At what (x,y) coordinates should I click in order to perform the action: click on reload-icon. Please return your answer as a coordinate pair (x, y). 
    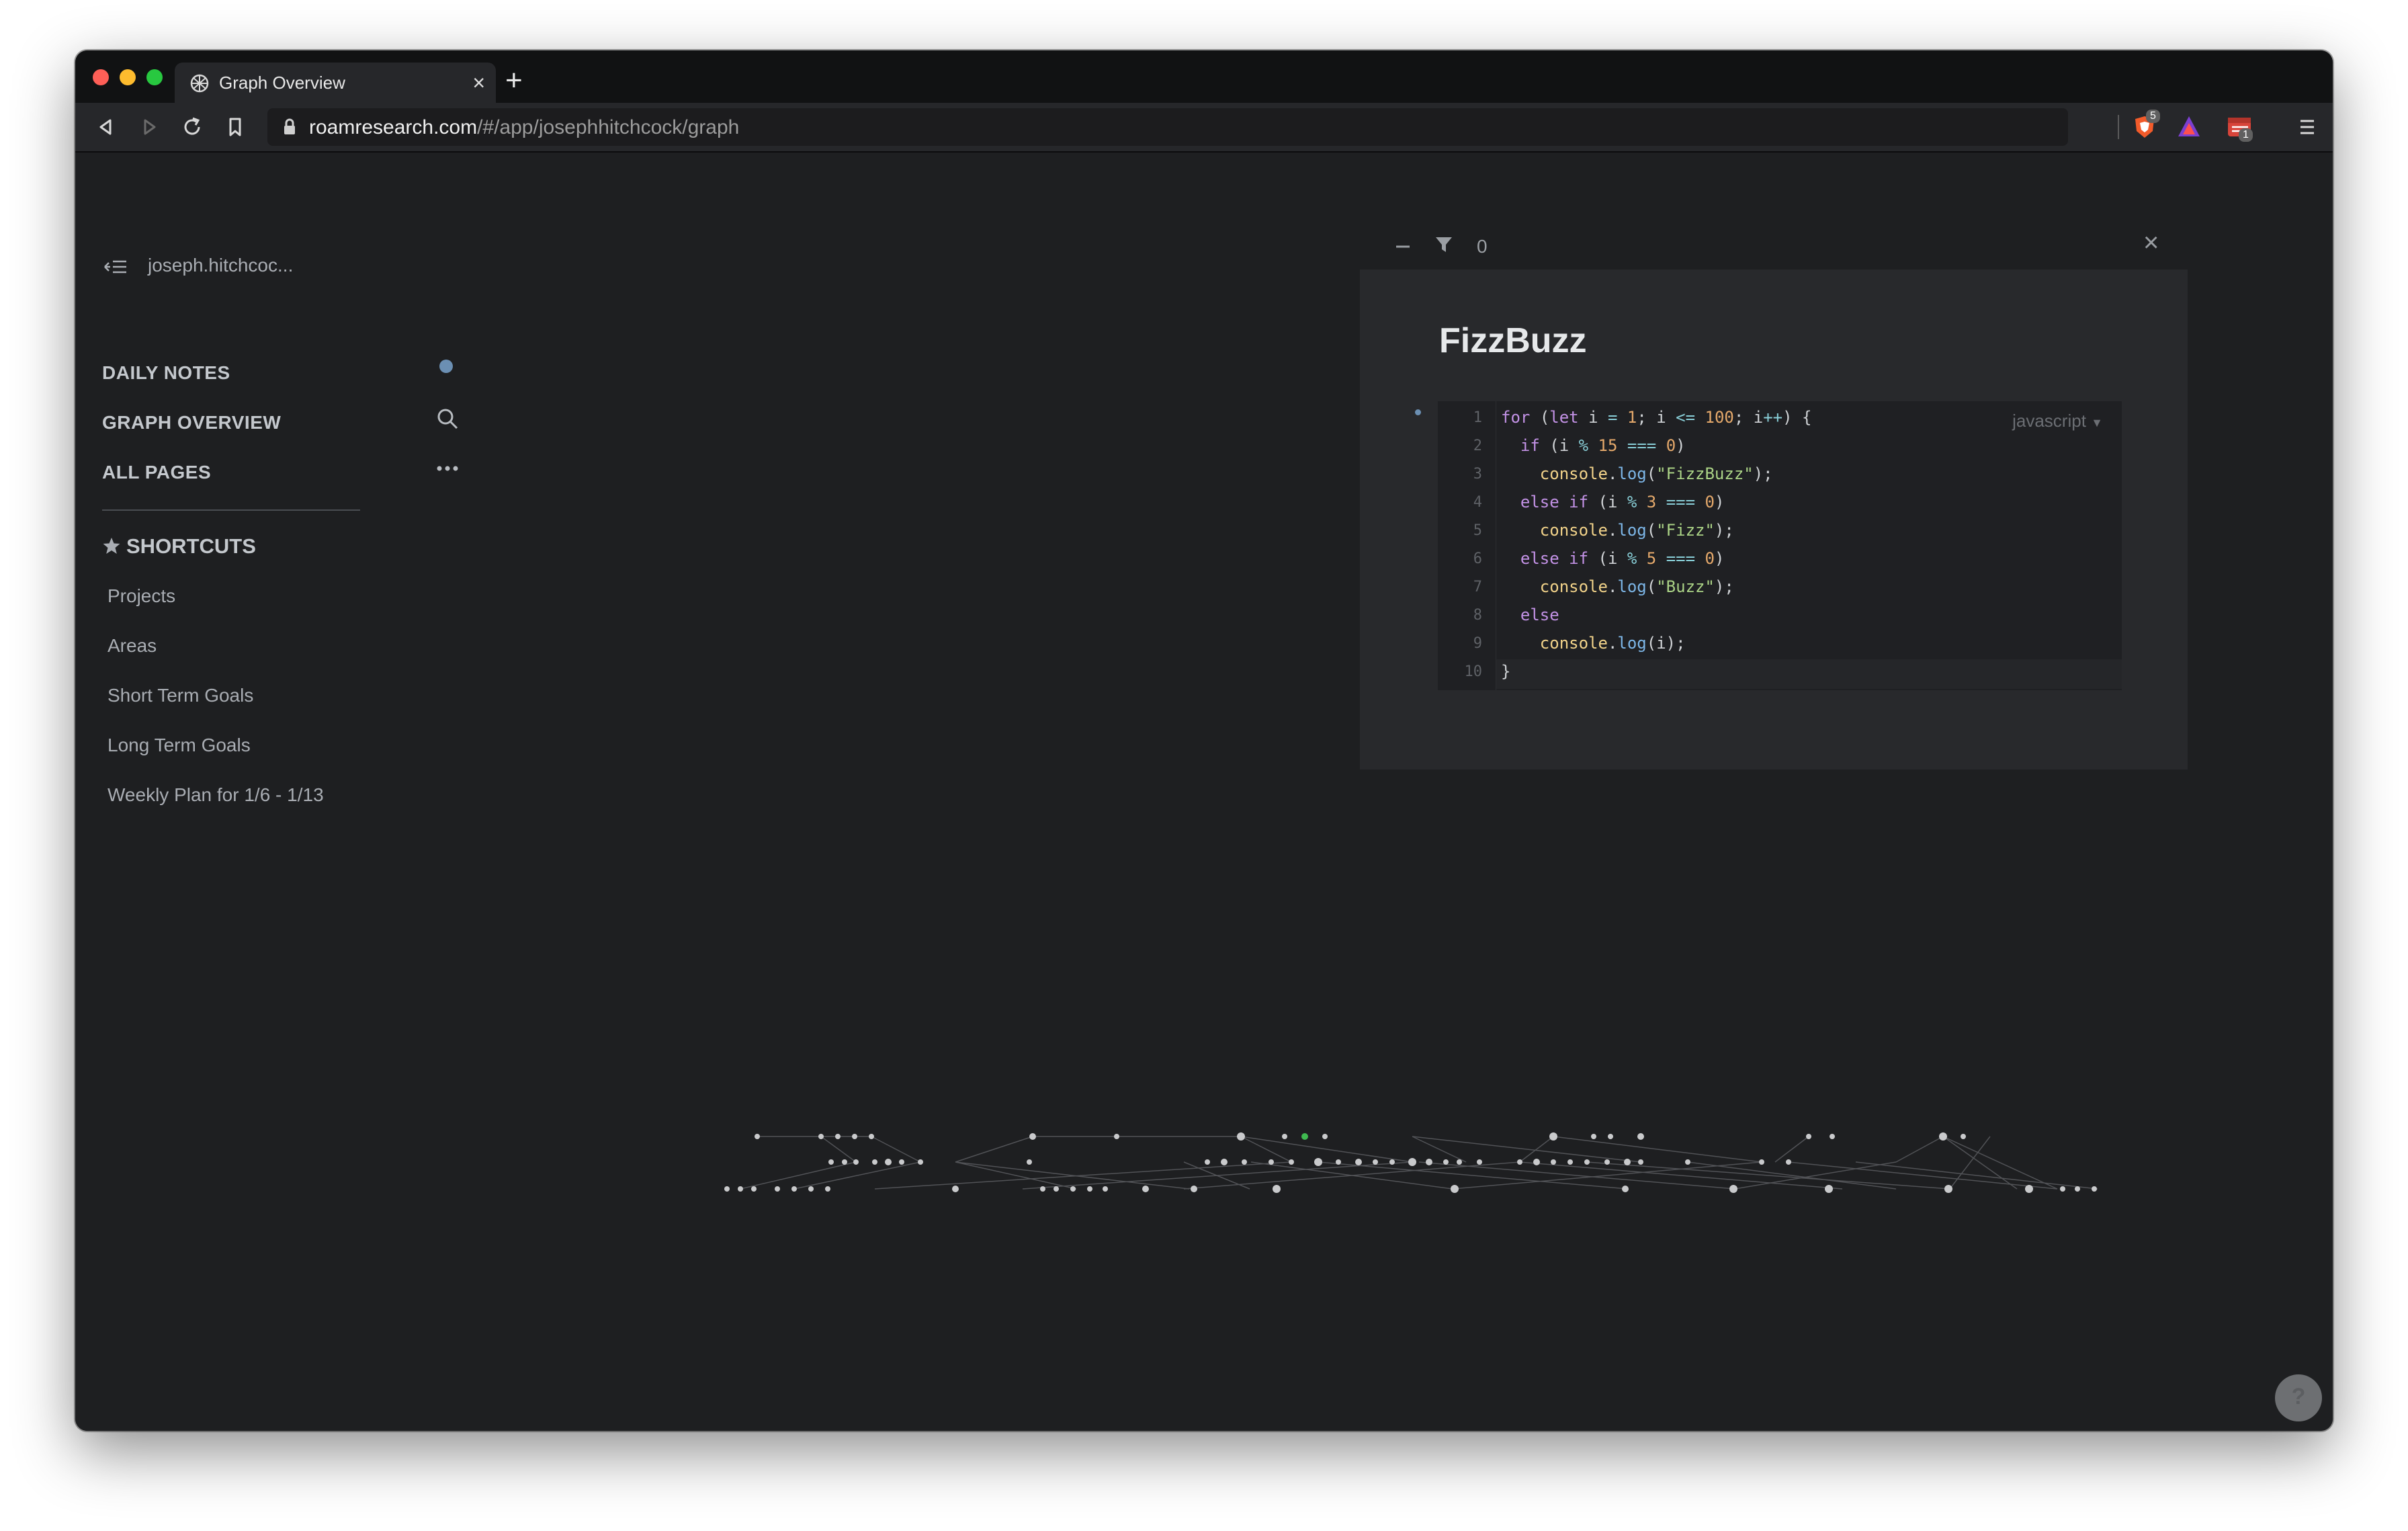
    Looking at the image, I should click on (192, 127).